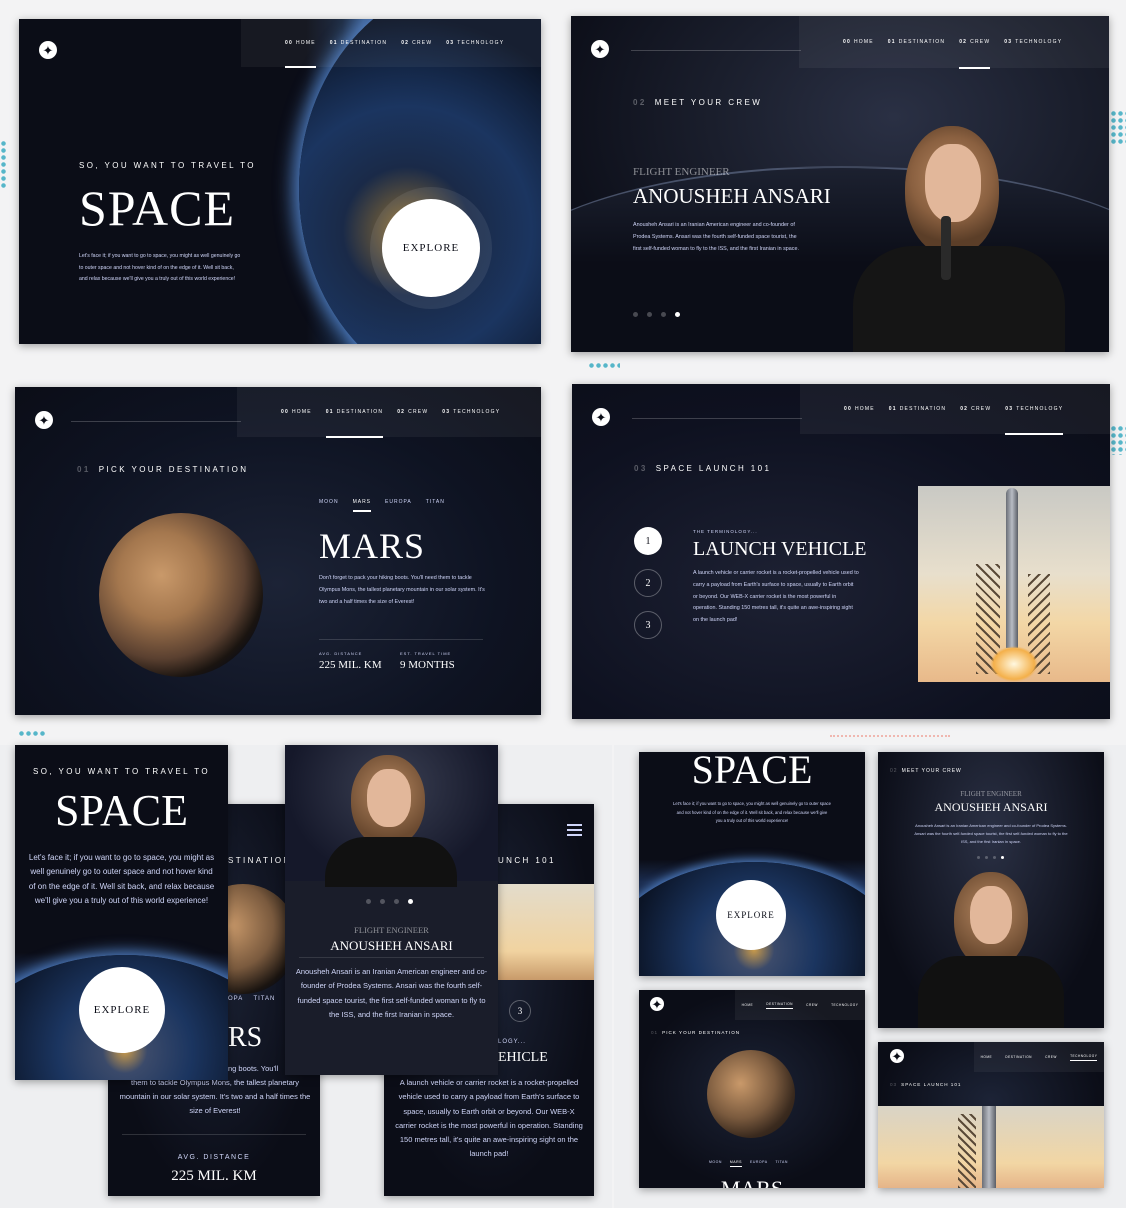  What do you see at coordinates (401, 639) in the screenshot?
I see `destination-divider` at bounding box center [401, 639].